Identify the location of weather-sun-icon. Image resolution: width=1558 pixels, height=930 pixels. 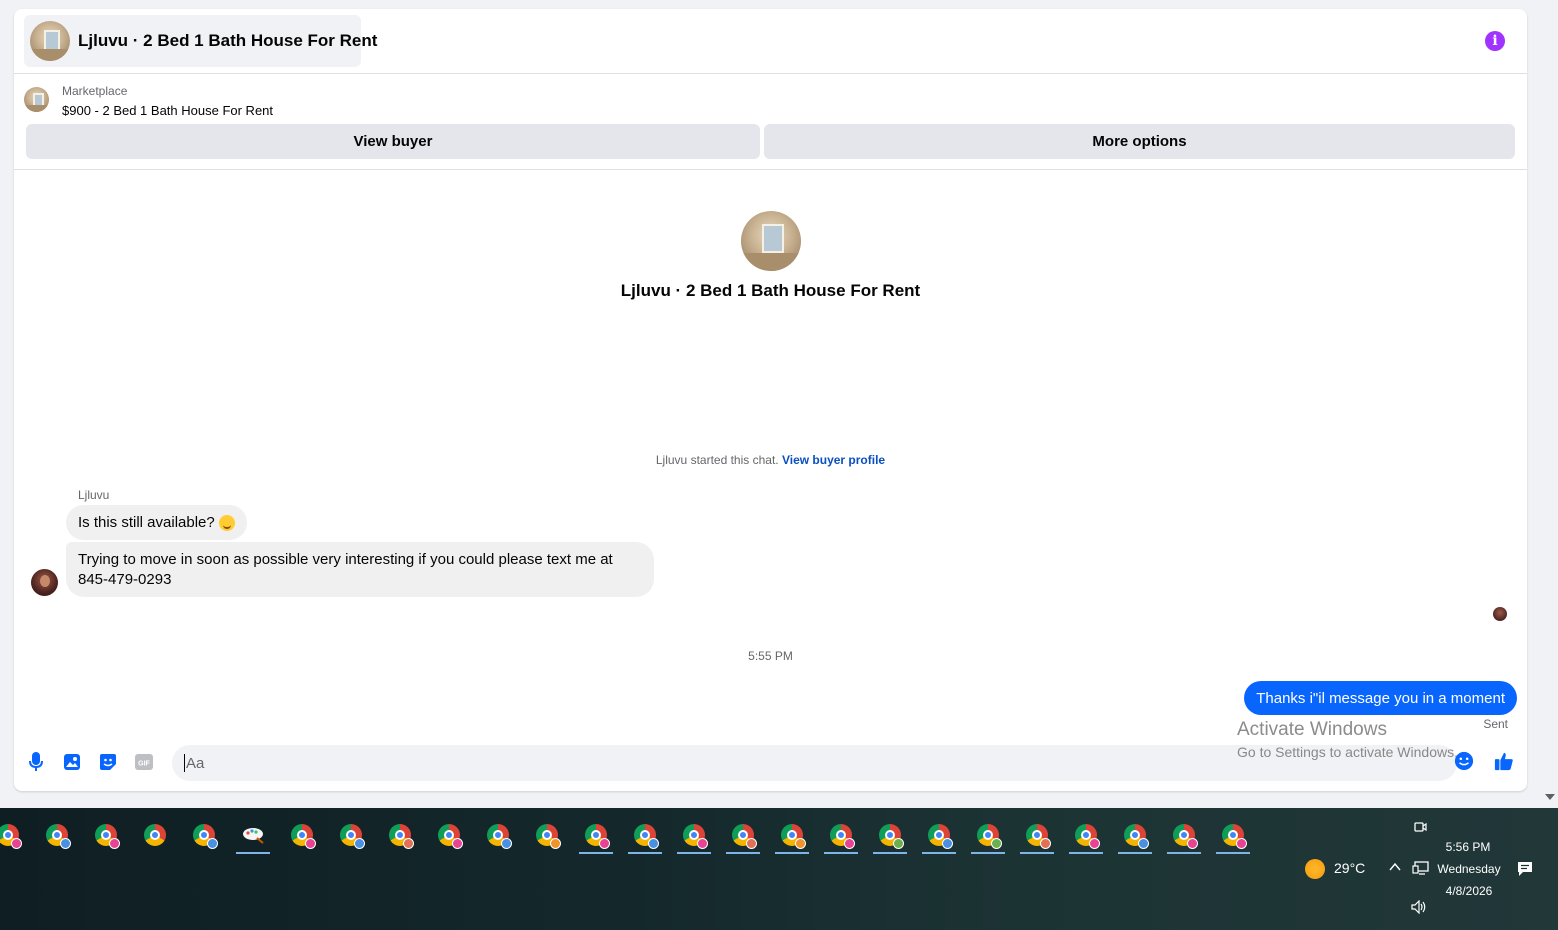
(1315, 869).